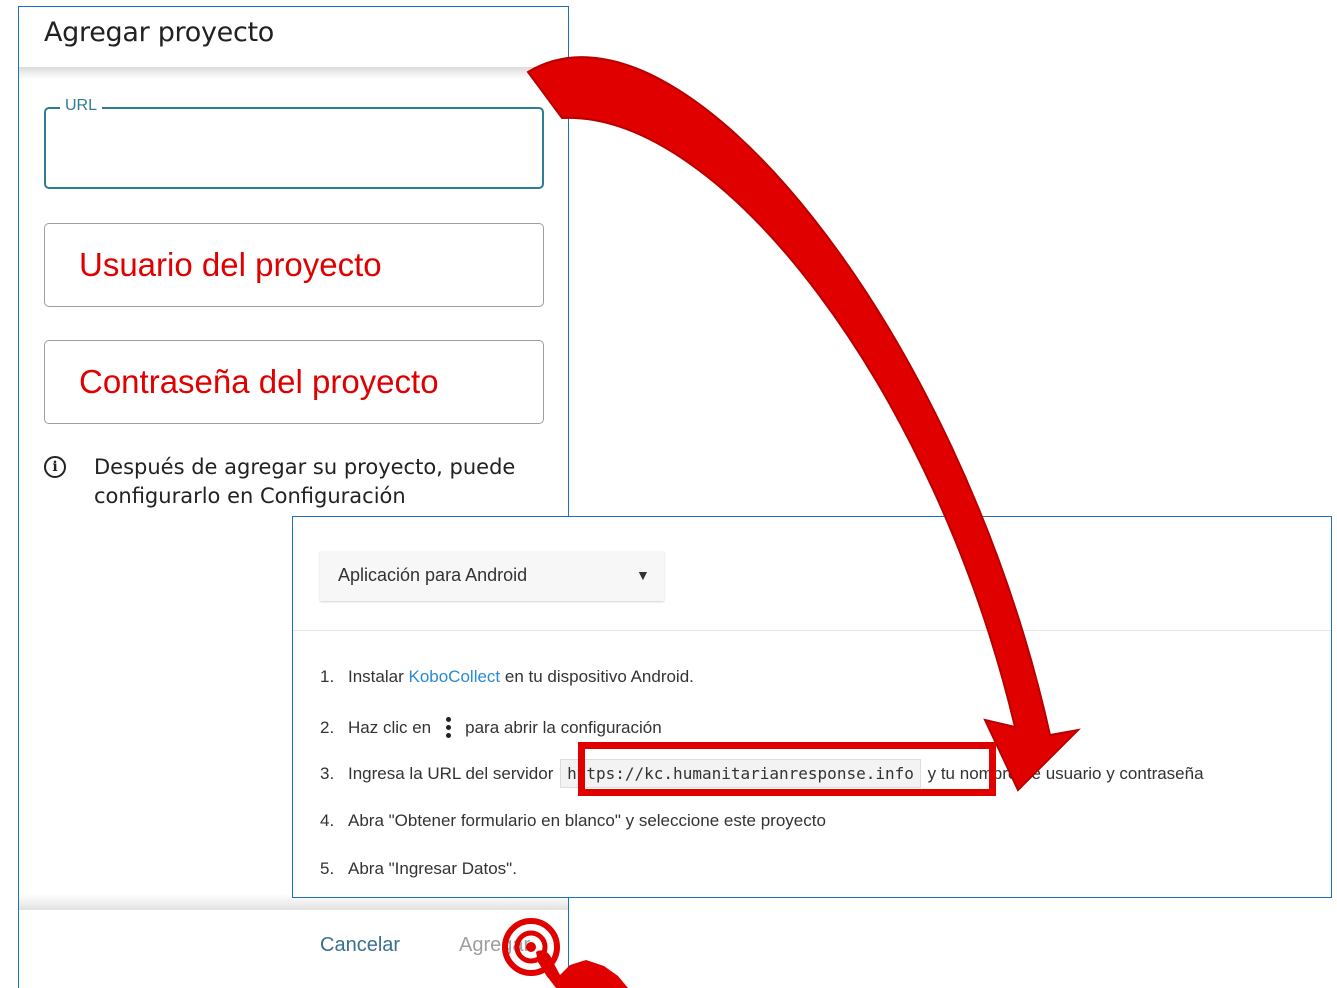 This screenshot has width=1337, height=988. What do you see at coordinates (55, 467) in the screenshot?
I see `info-icon: i` at bounding box center [55, 467].